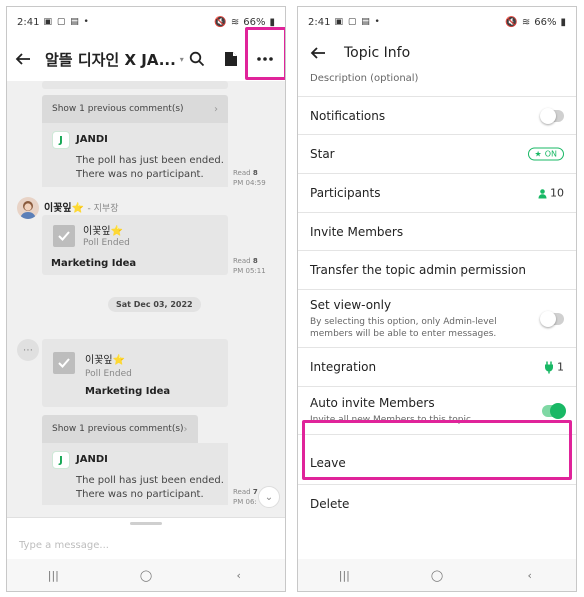  I want to click on jandi-logo-icon: J, so click(61, 460).